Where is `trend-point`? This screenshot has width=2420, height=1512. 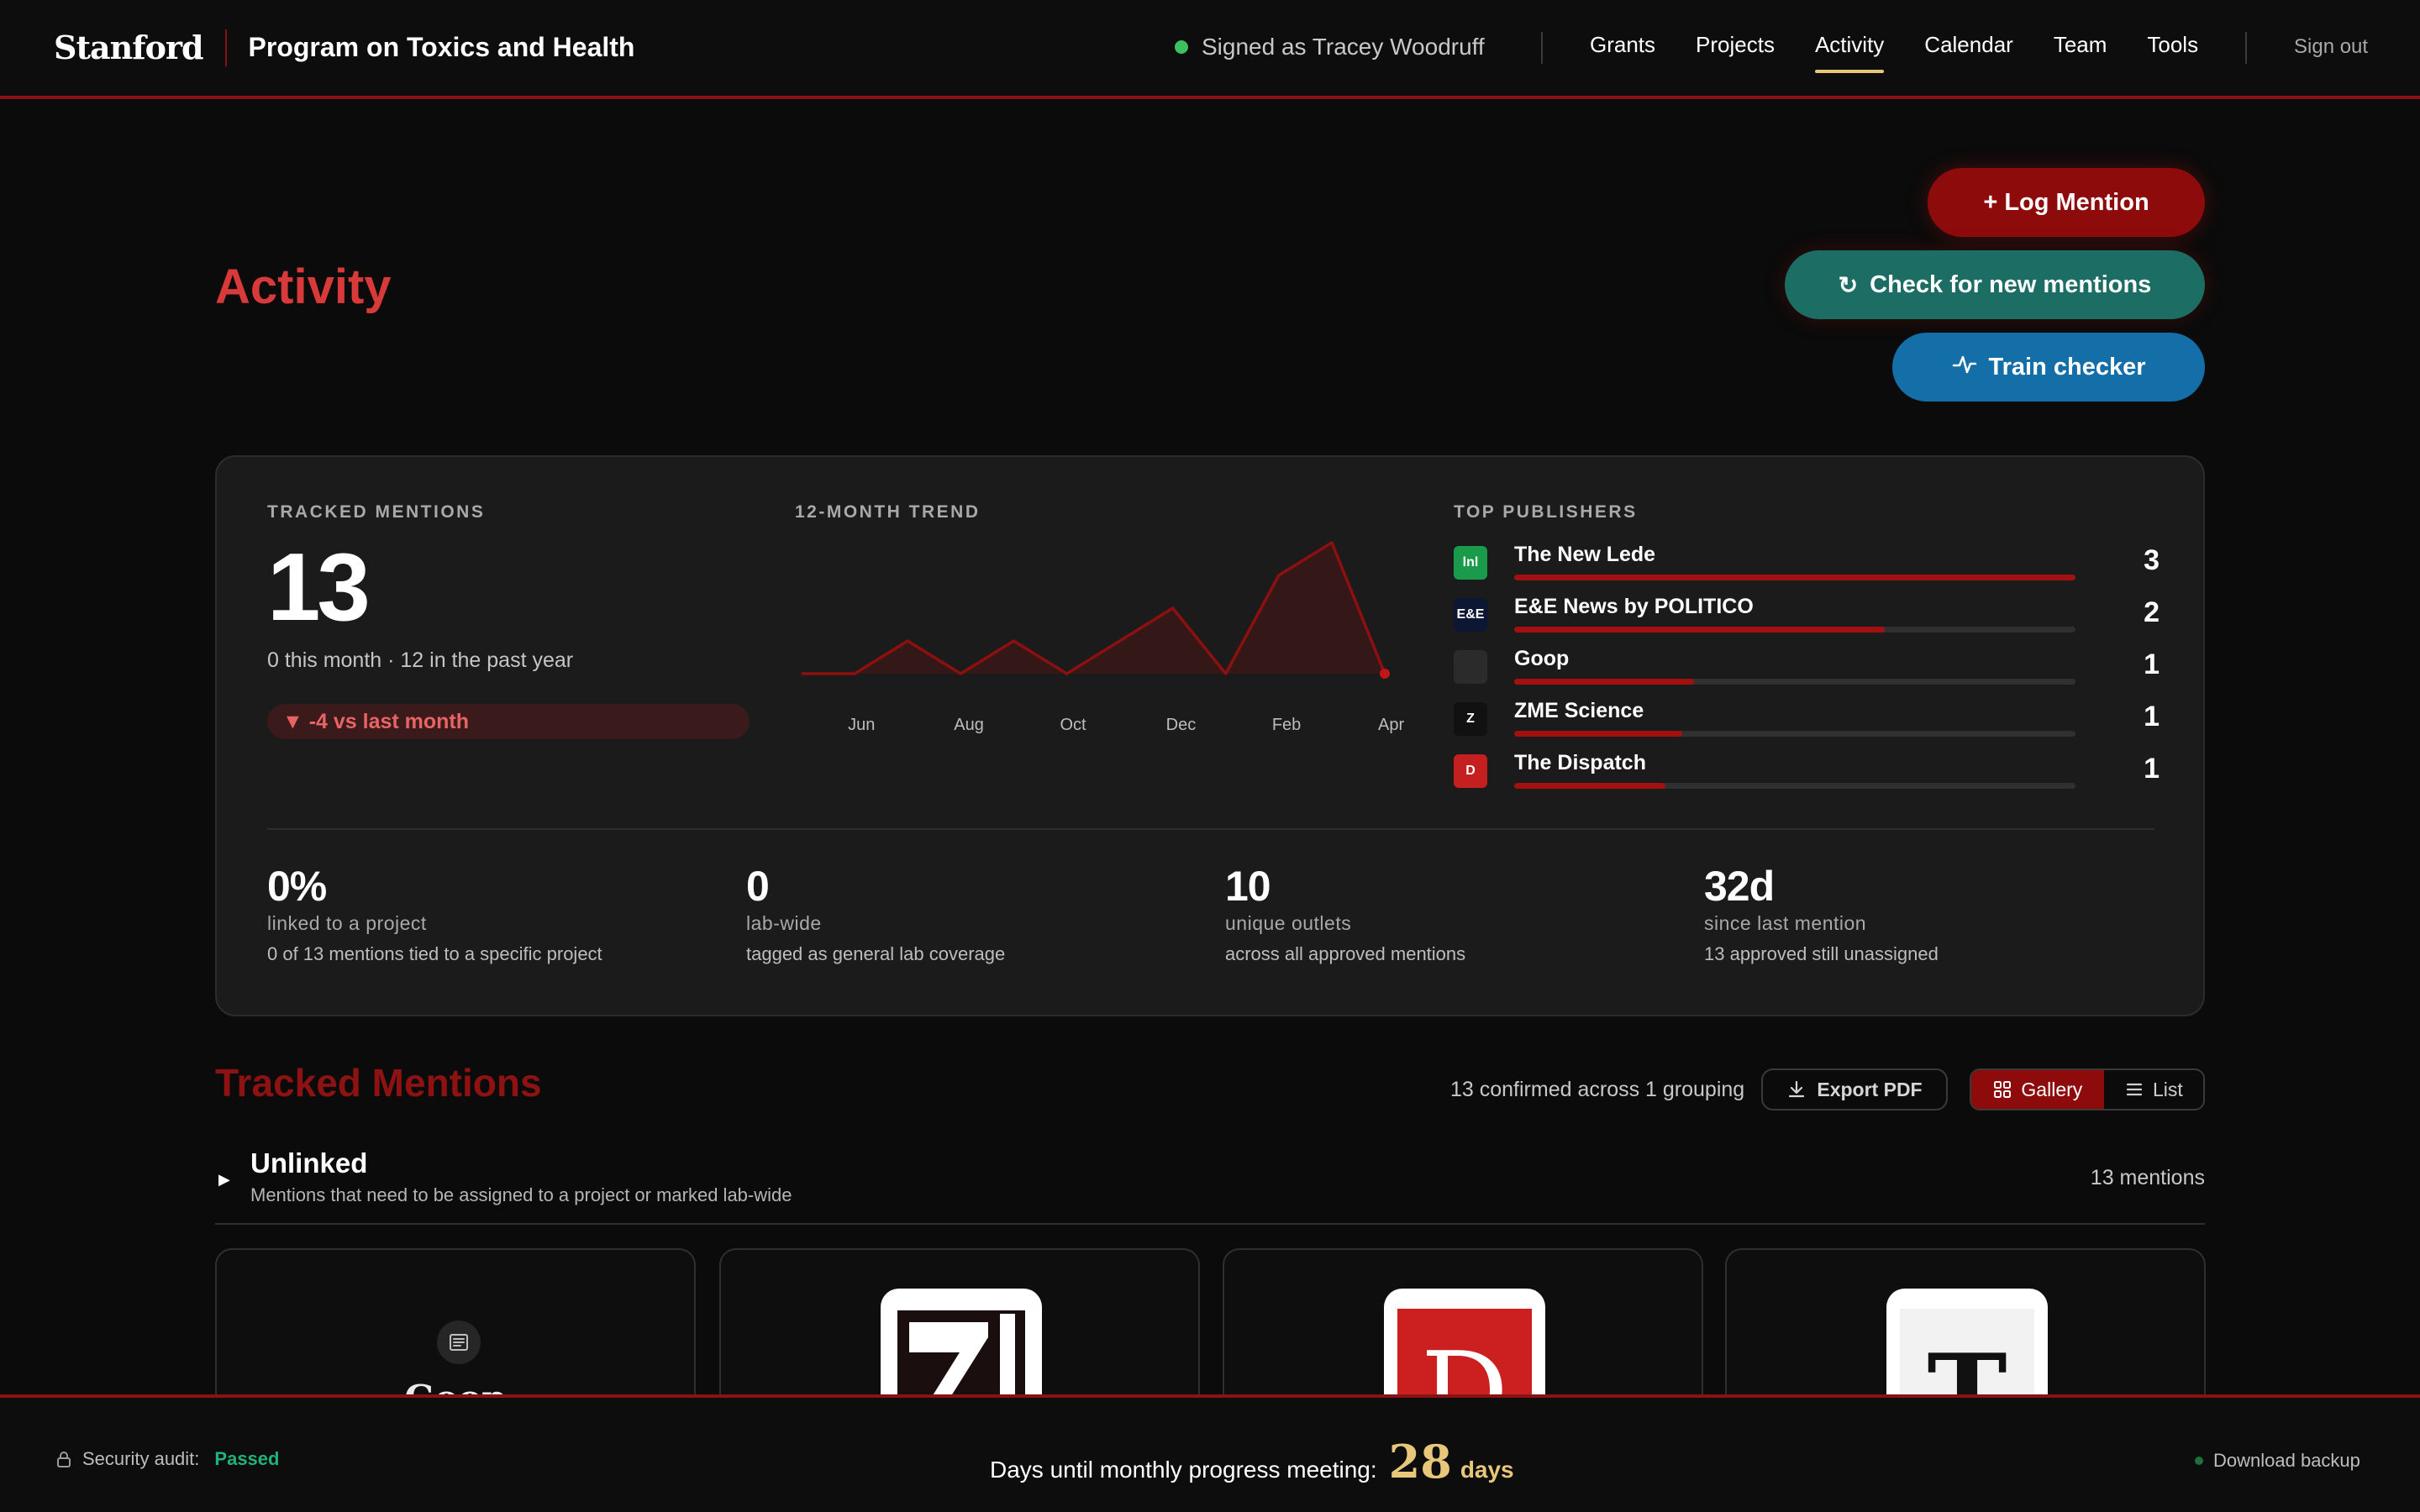
trend-point is located at coordinates (1385, 674).